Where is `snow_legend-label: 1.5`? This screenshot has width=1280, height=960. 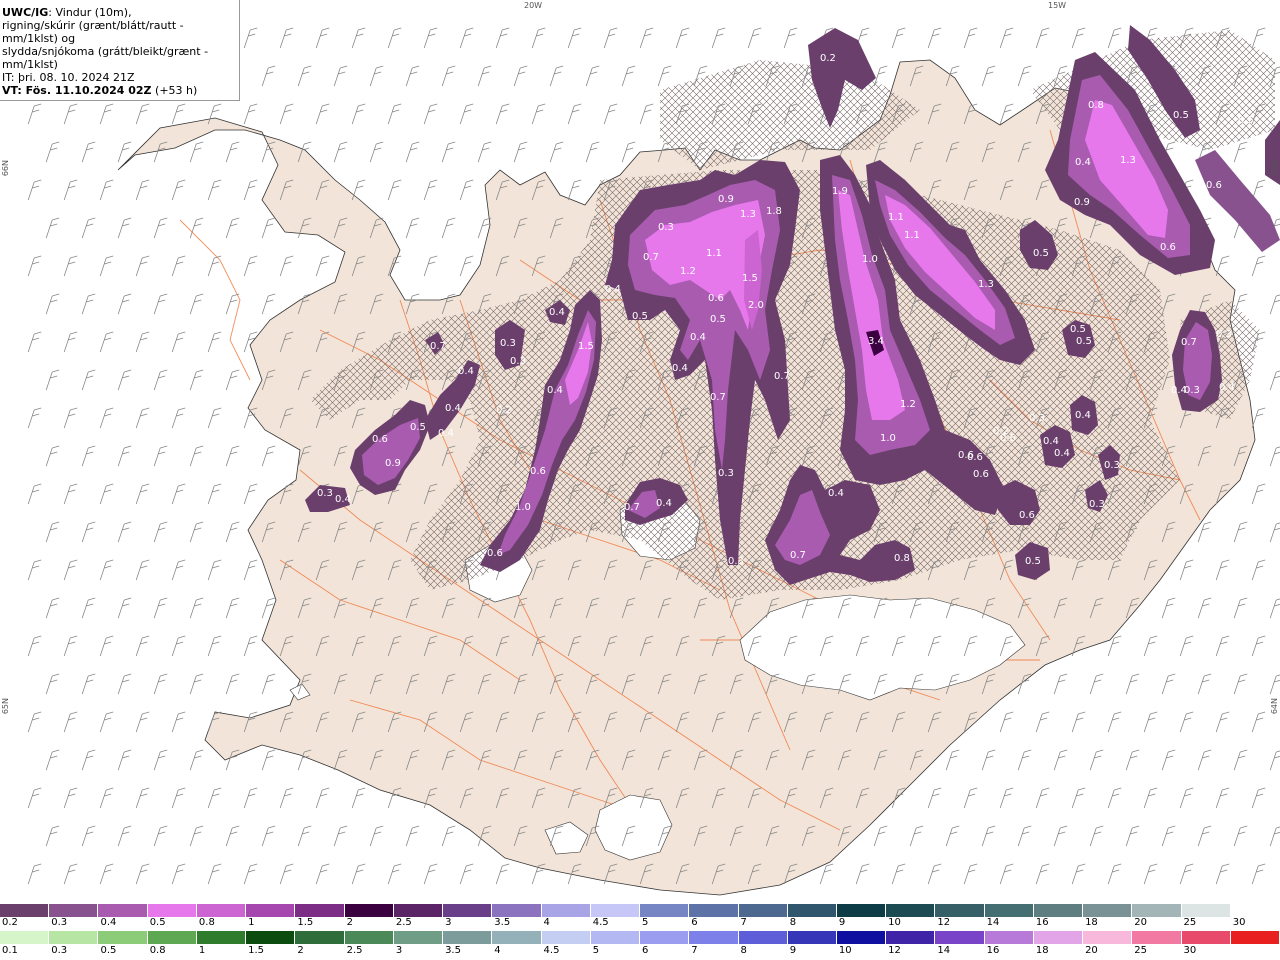
snow_legend-label: 1.5 is located at coordinates (305, 922).